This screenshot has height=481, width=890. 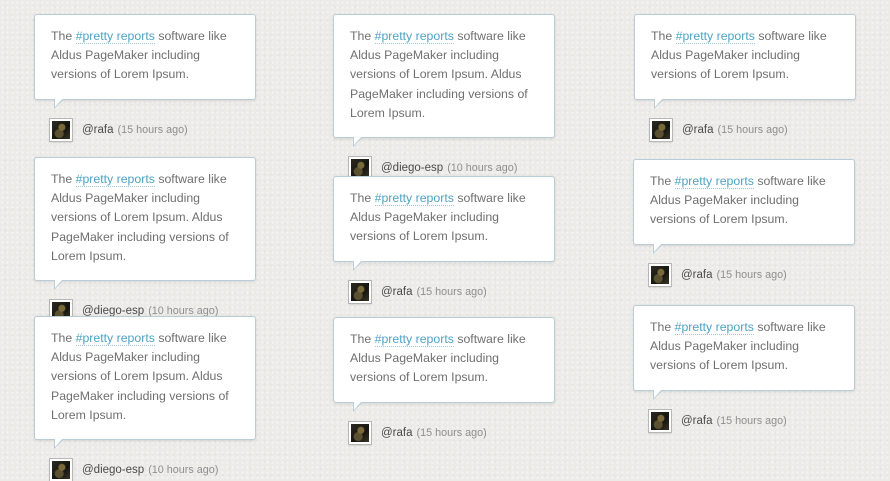 What do you see at coordinates (145, 470) in the screenshot?
I see `tweet-meta: @diego-esp (10 hours ago)` at bounding box center [145, 470].